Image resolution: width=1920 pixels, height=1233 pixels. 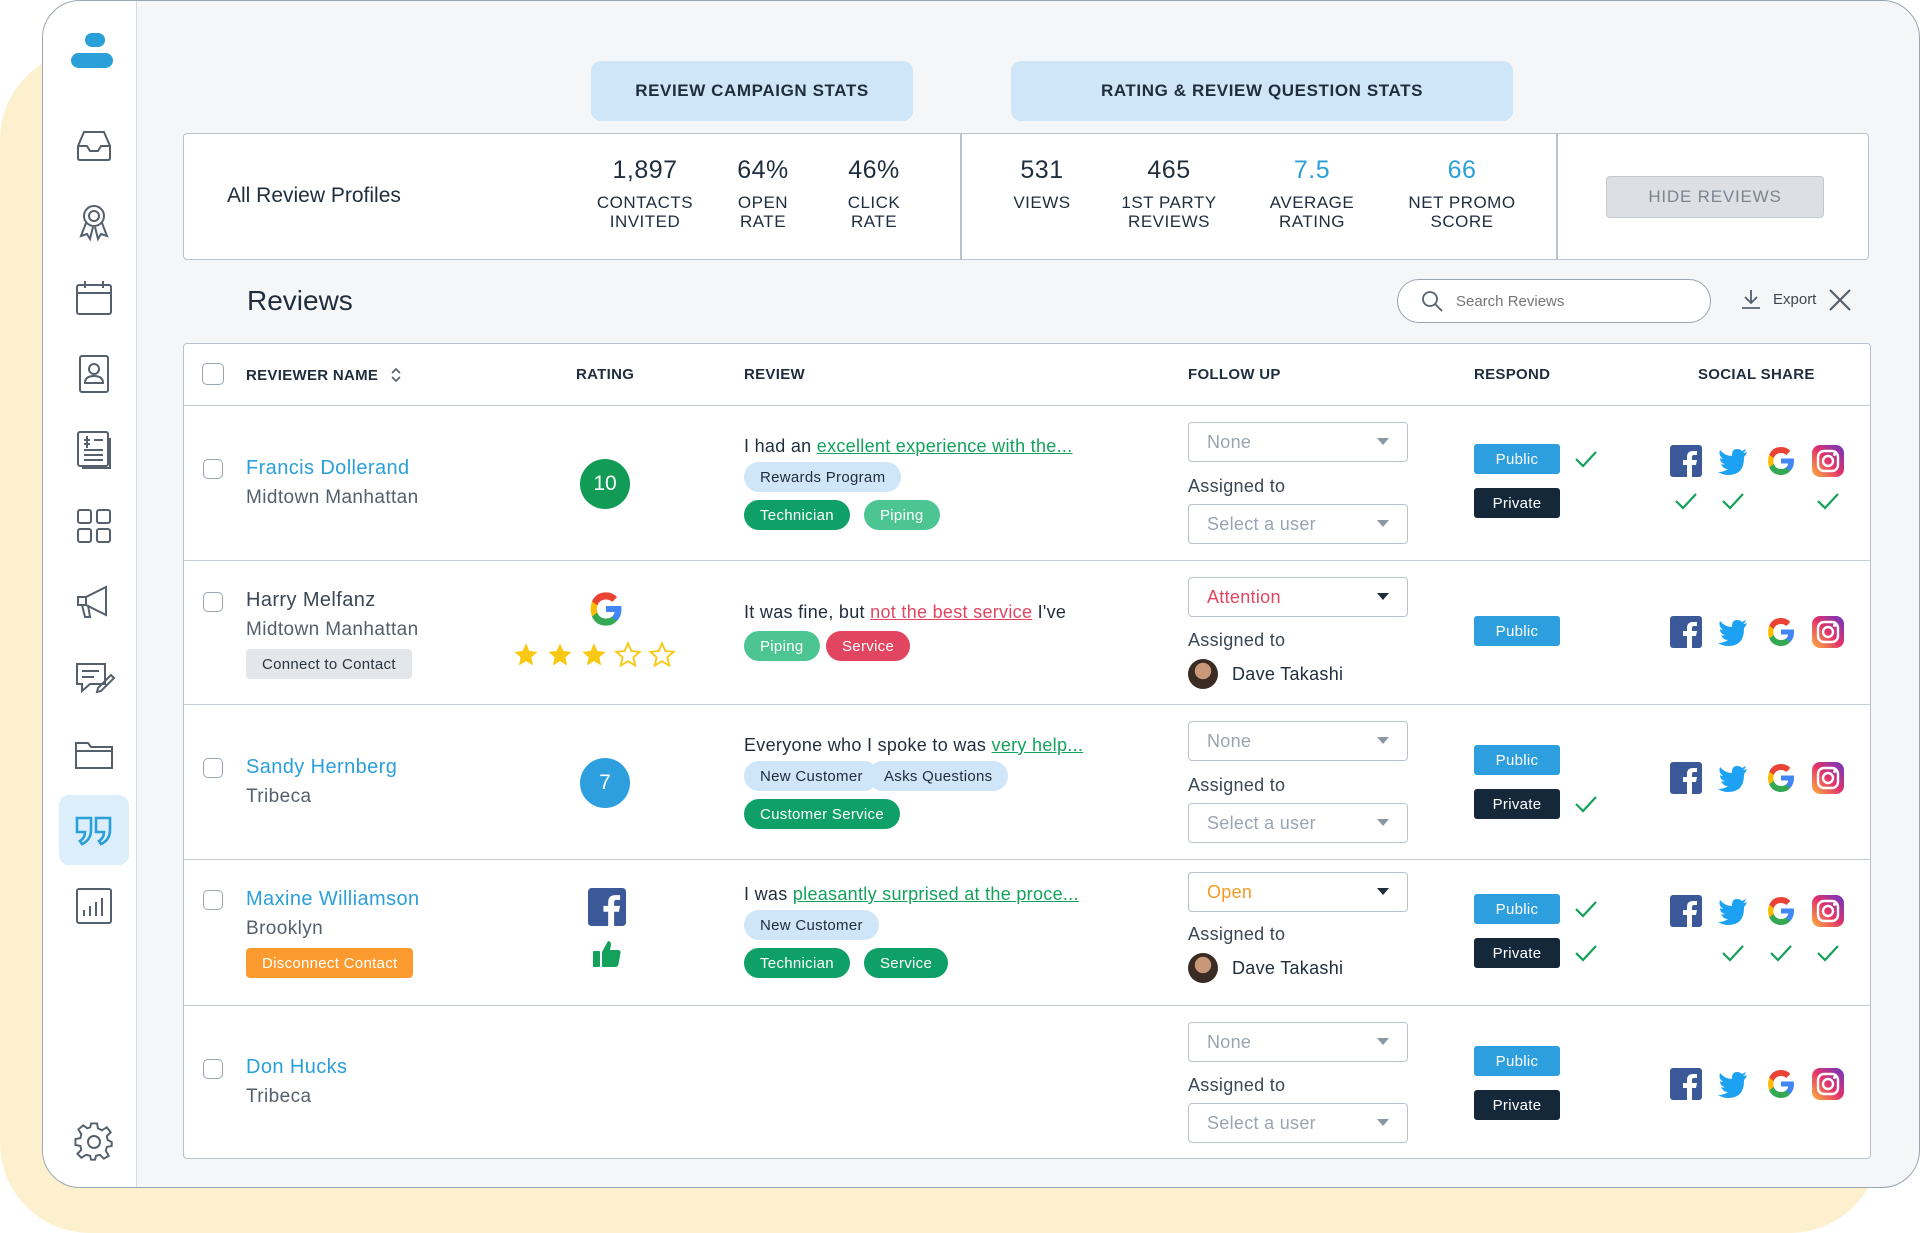 What do you see at coordinates (328, 468) in the screenshot?
I see `reviewer-name: Francis Dollerand` at bounding box center [328, 468].